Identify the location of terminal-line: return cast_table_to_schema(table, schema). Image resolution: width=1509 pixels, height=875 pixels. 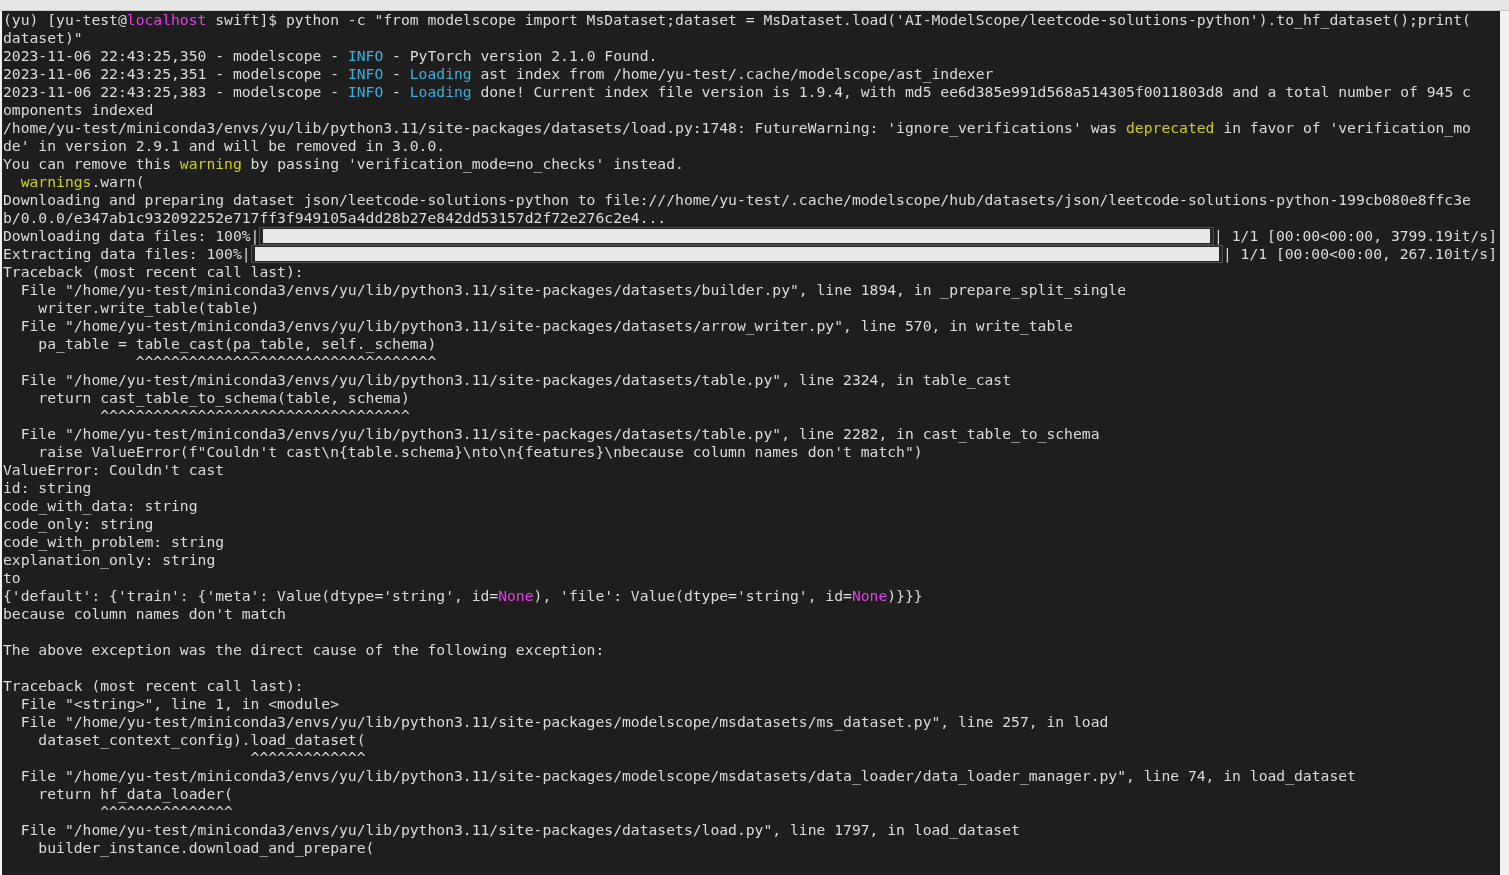
(224, 398).